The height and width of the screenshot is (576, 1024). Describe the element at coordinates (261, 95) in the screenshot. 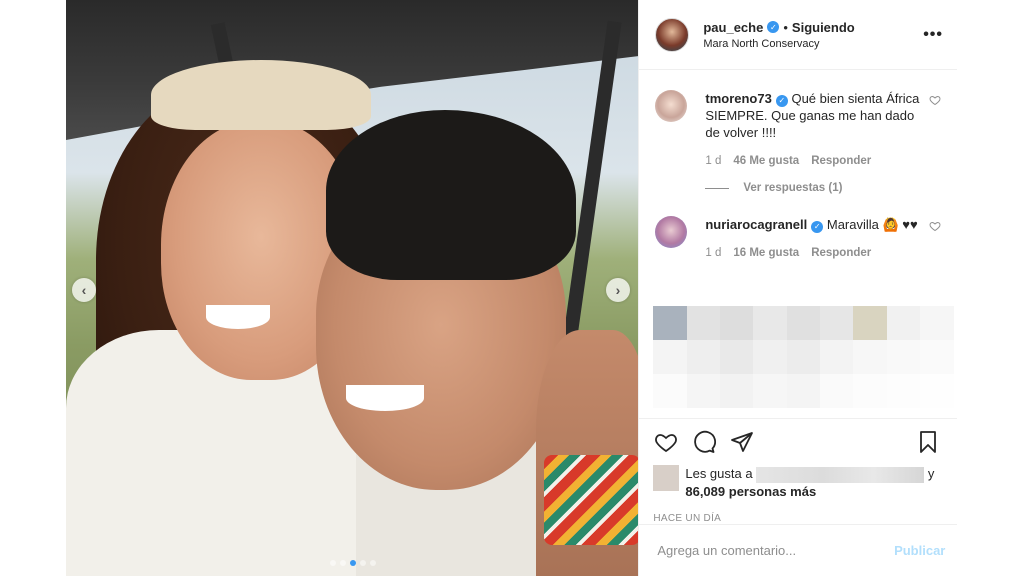

I see `headband` at that location.